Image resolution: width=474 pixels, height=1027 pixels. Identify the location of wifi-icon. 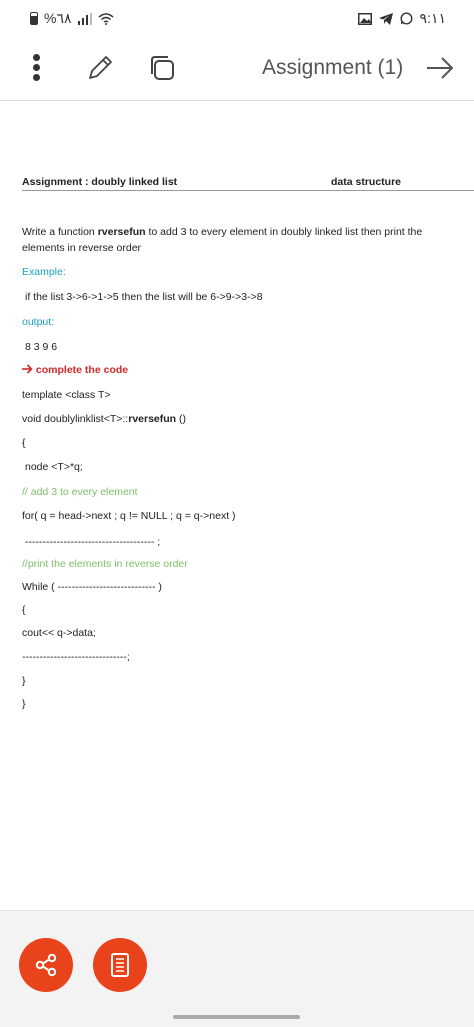
(105, 18).